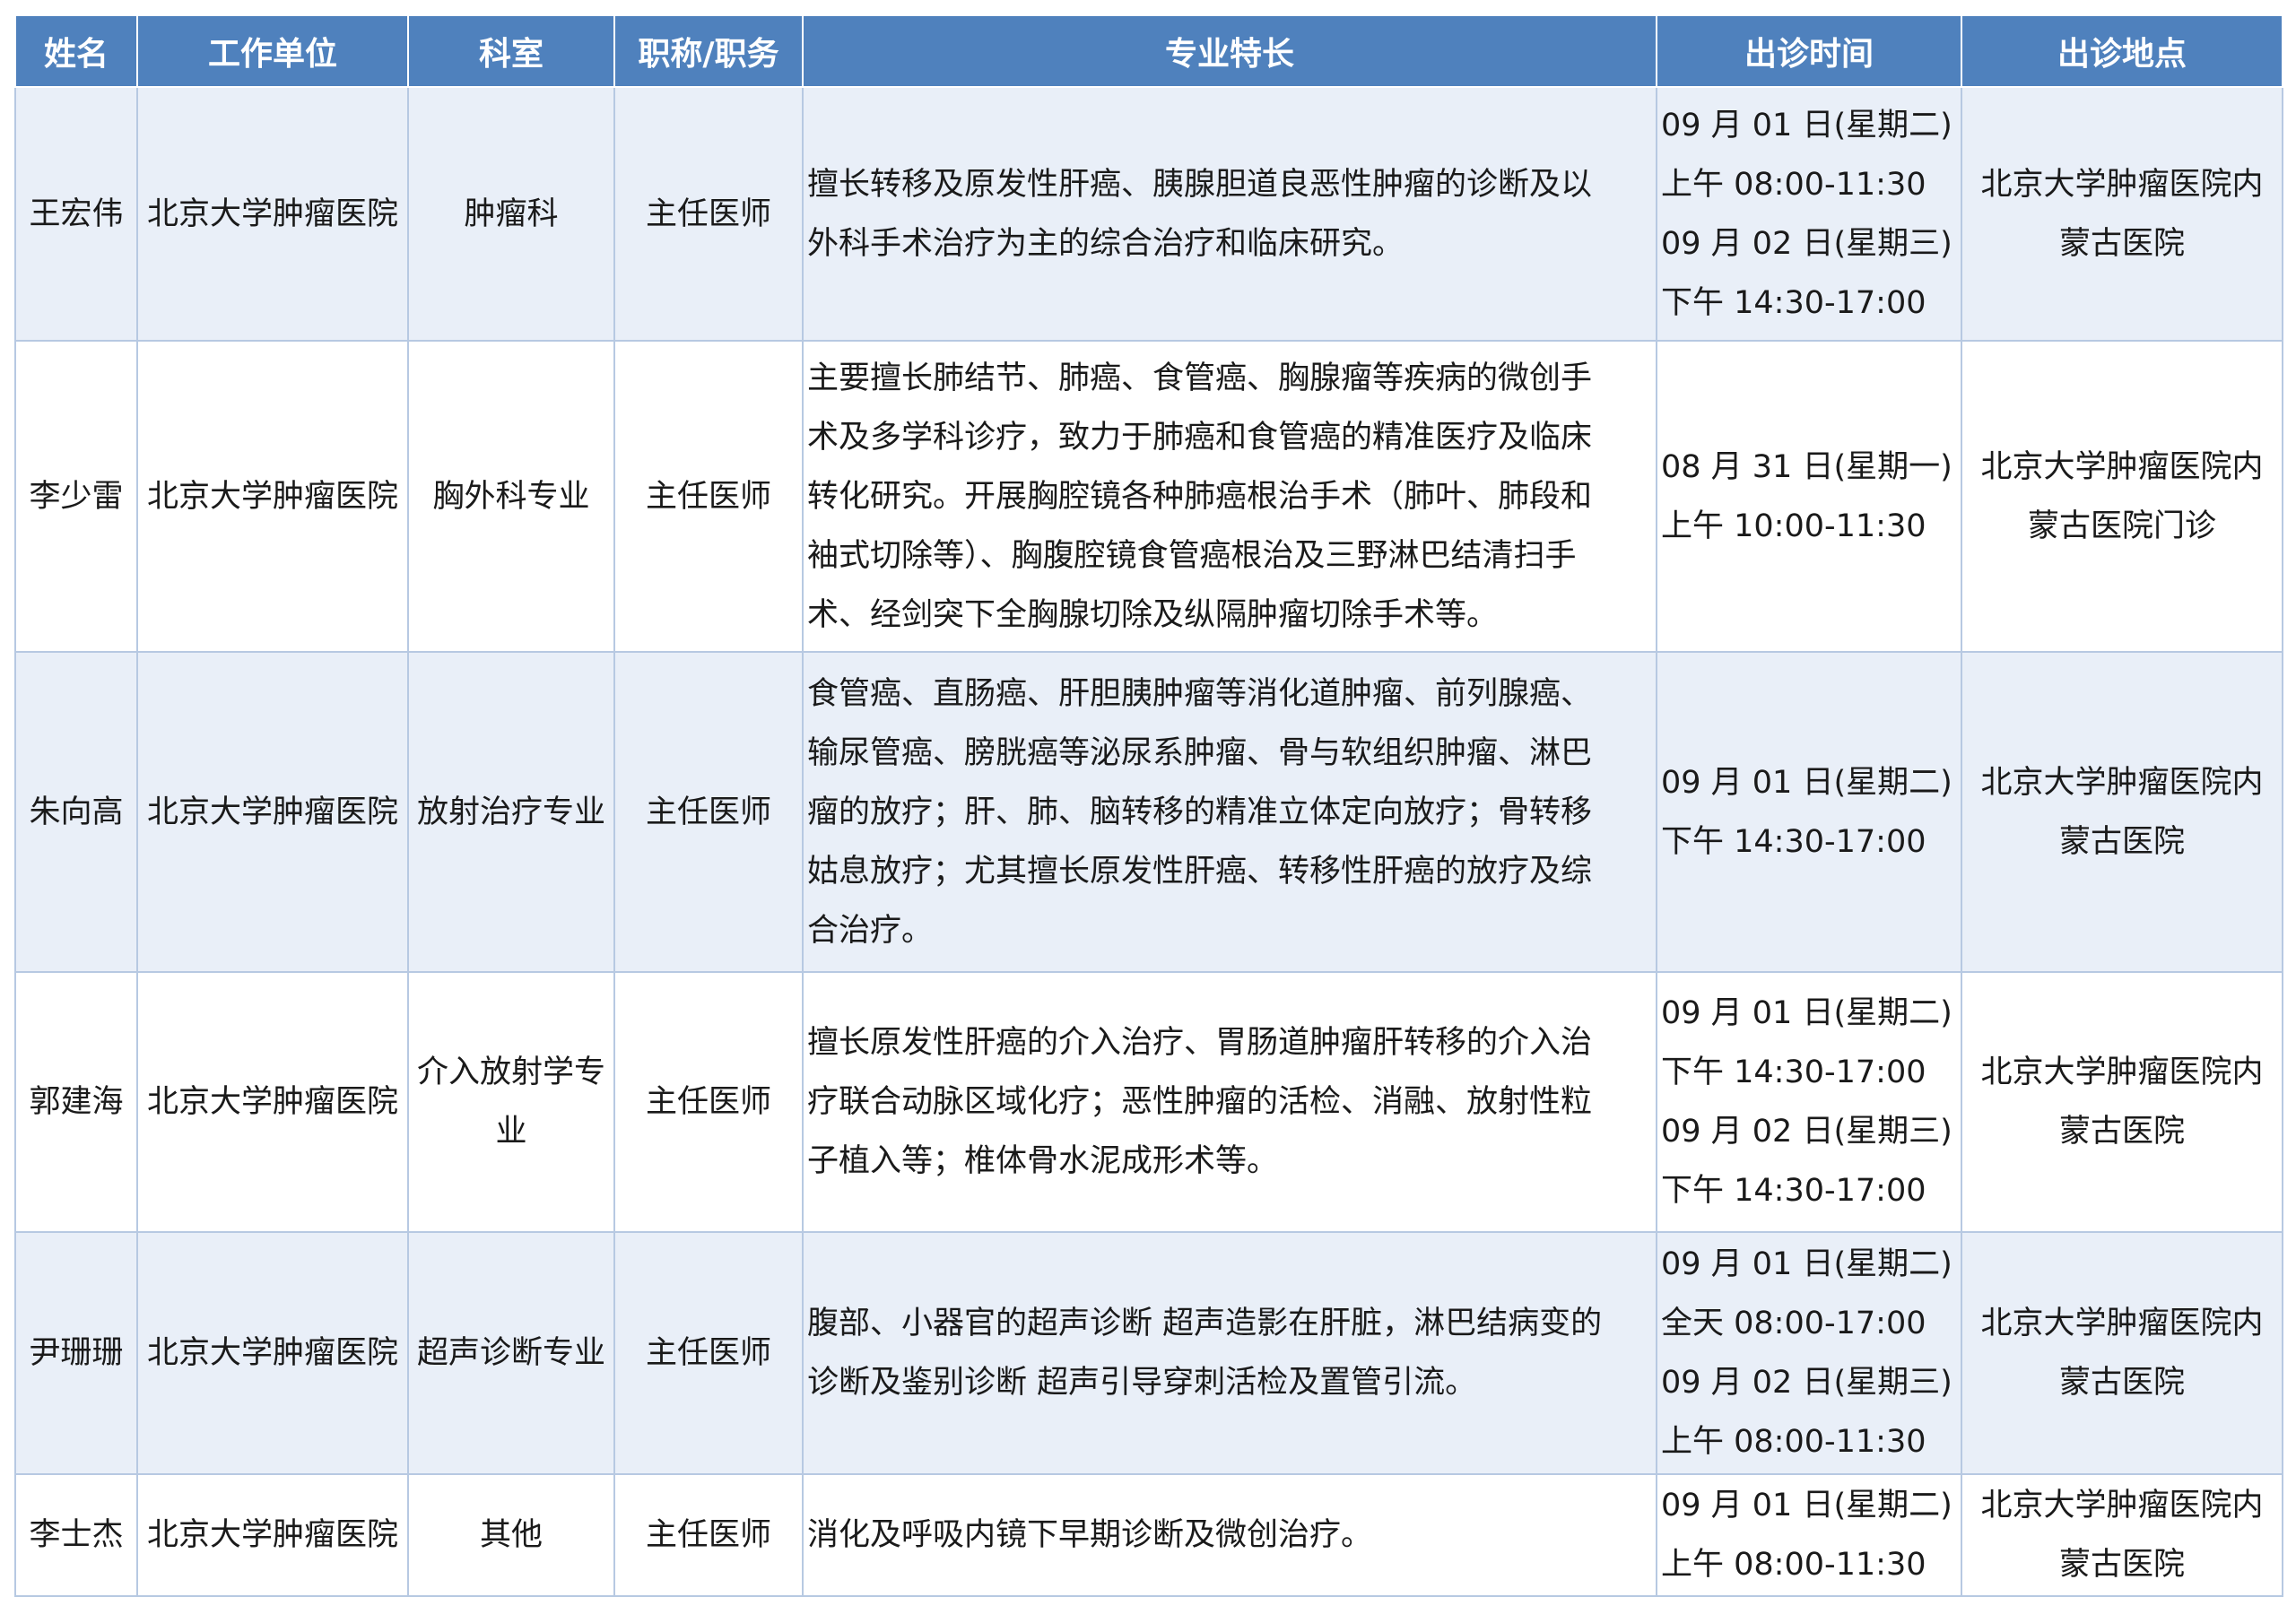 The image size is (2296, 1623). I want to click on specialty-line: 姑息放疗；尤其擅长原发性肝癌、转移性肝癌的放疗及综, so click(1200, 871).